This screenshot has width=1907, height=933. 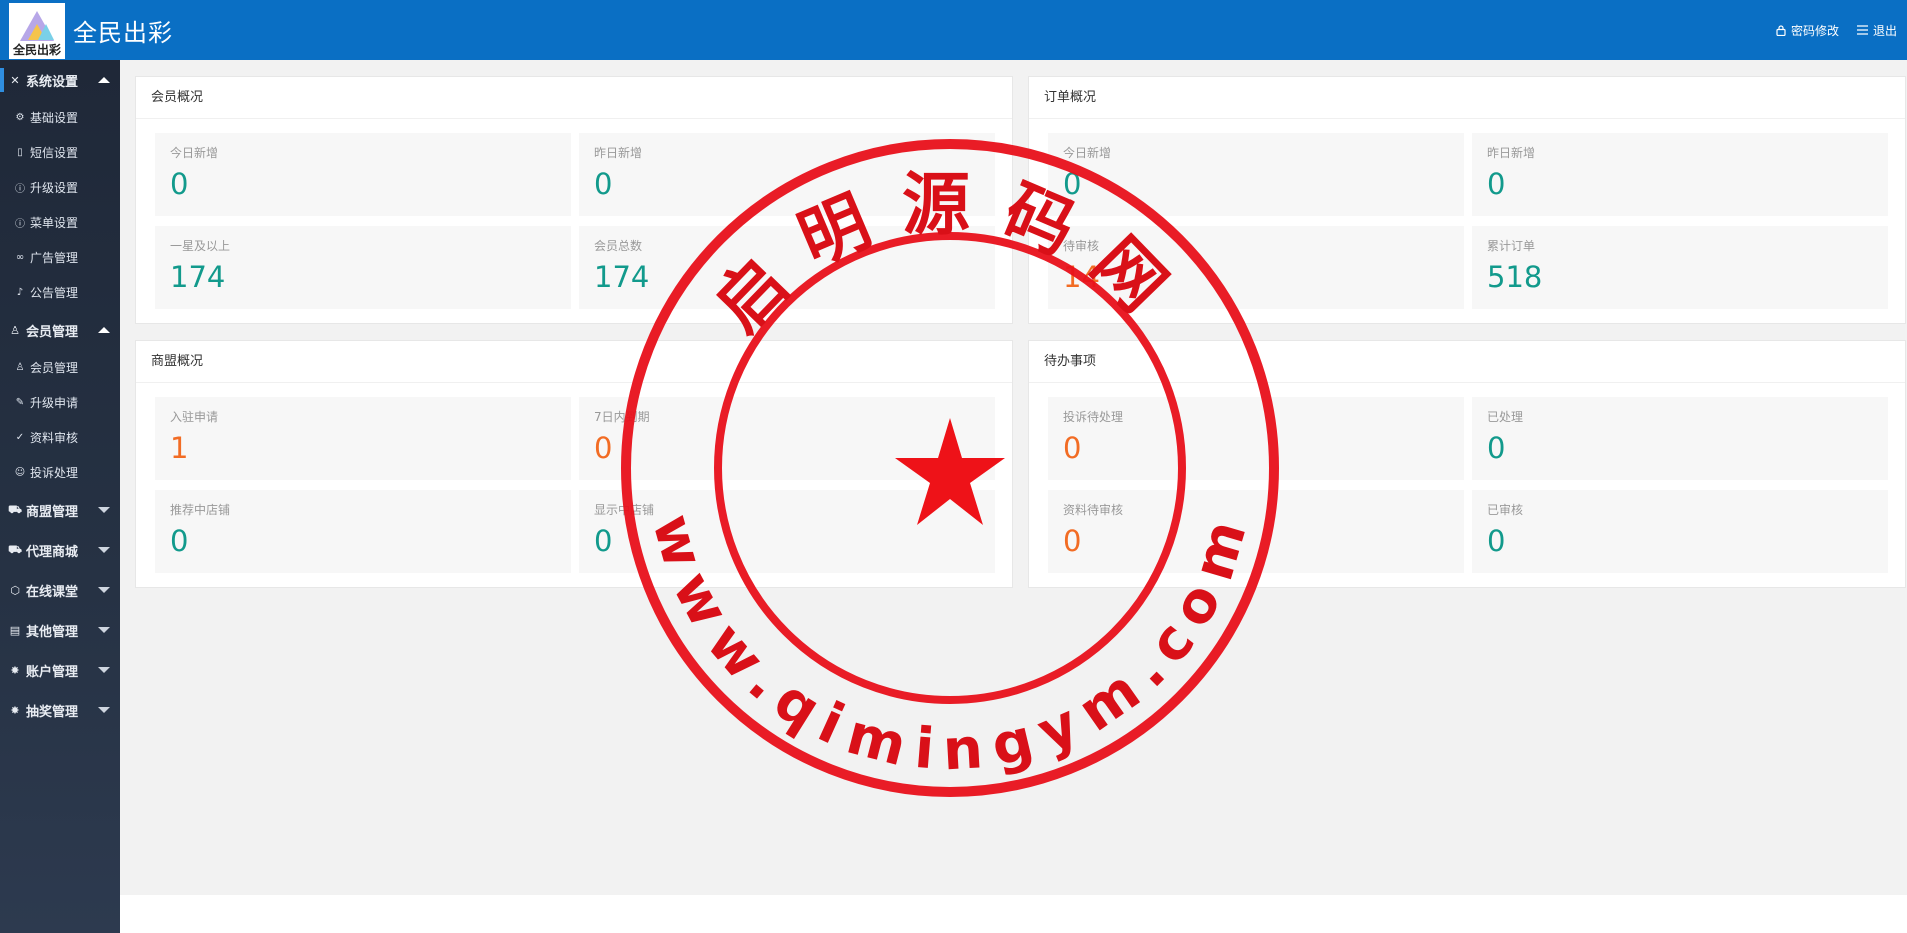 I want to click on stat-label: 待审核, so click(x=1081, y=246).